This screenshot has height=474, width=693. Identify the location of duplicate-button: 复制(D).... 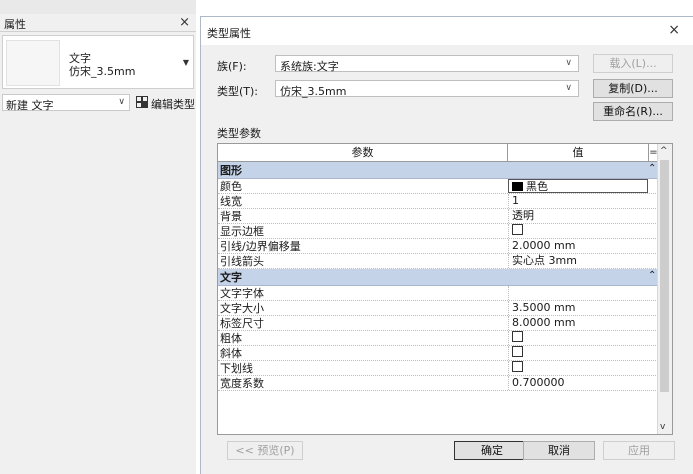
(633, 88).